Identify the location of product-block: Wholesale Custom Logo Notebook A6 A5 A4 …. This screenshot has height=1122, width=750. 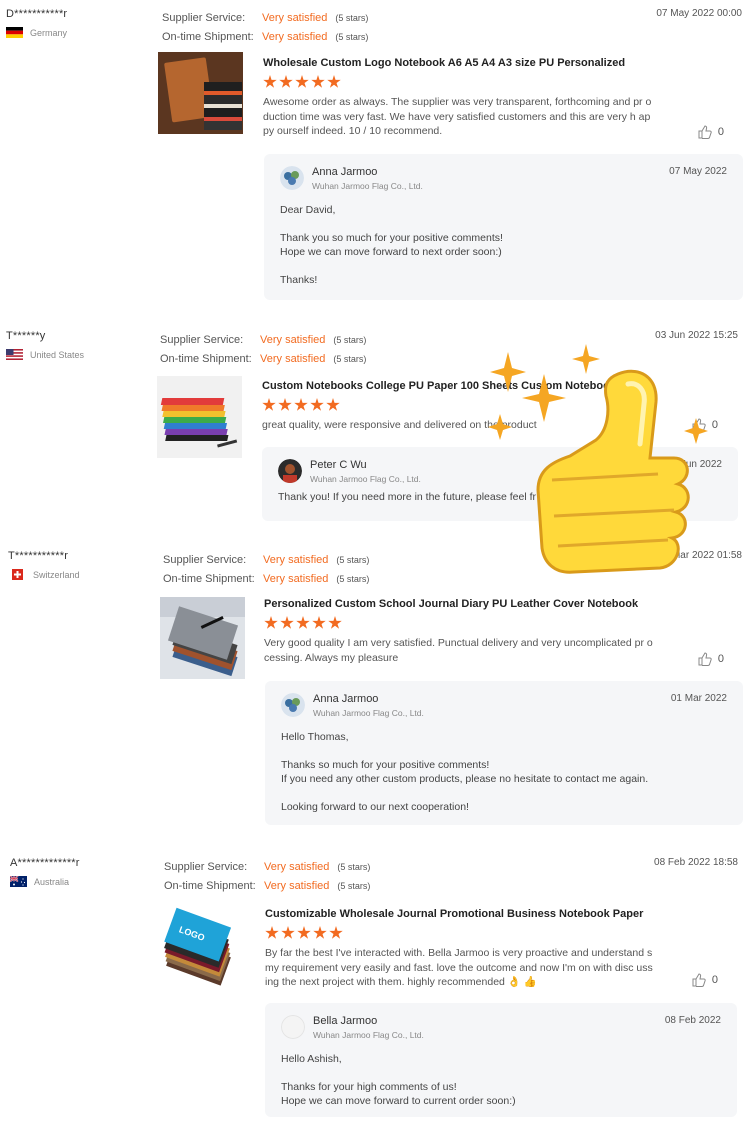
(458, 98).